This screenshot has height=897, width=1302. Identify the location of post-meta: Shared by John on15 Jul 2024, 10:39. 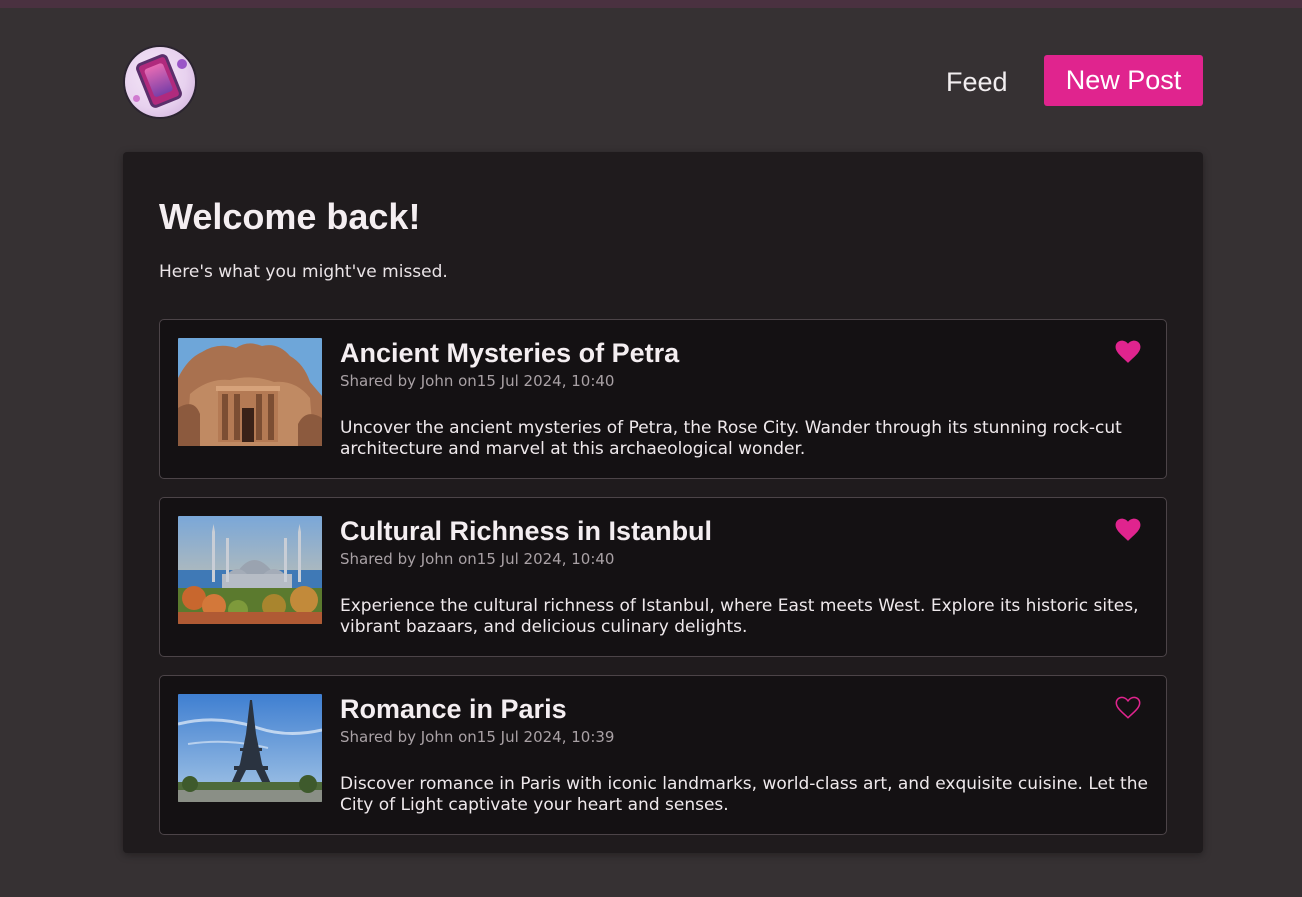
(477, 737).